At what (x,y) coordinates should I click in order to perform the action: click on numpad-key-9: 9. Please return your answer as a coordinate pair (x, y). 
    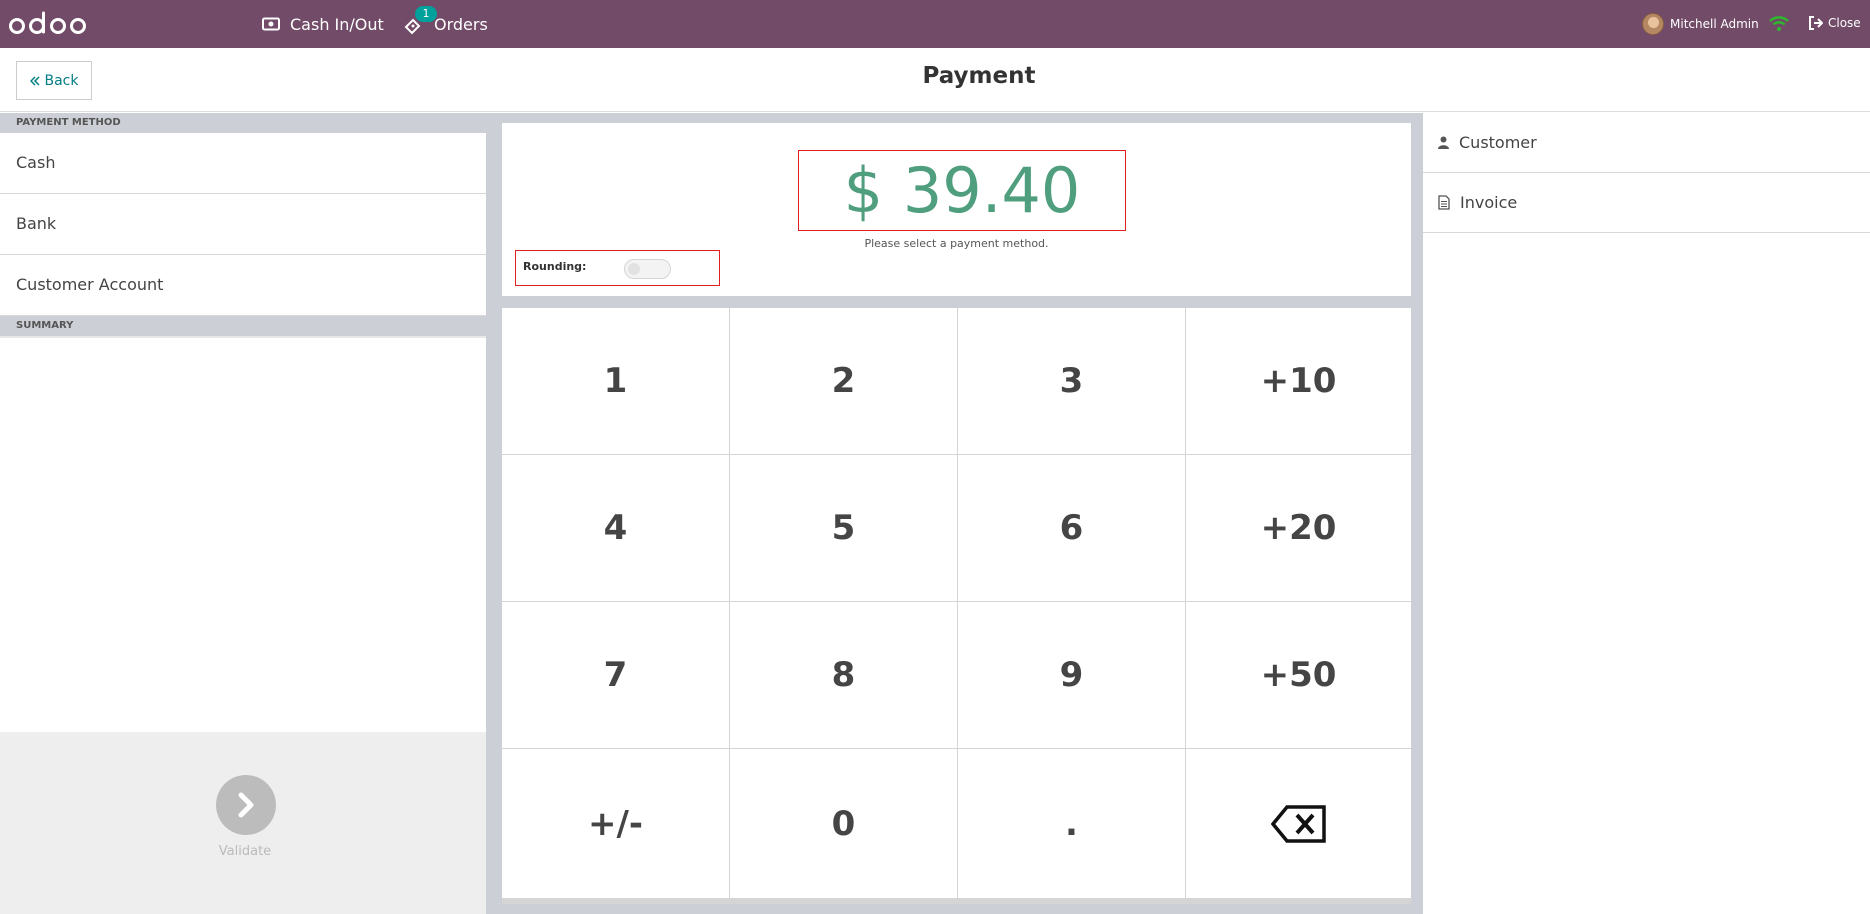
    Looking at the image, I should click on (1071, 675).